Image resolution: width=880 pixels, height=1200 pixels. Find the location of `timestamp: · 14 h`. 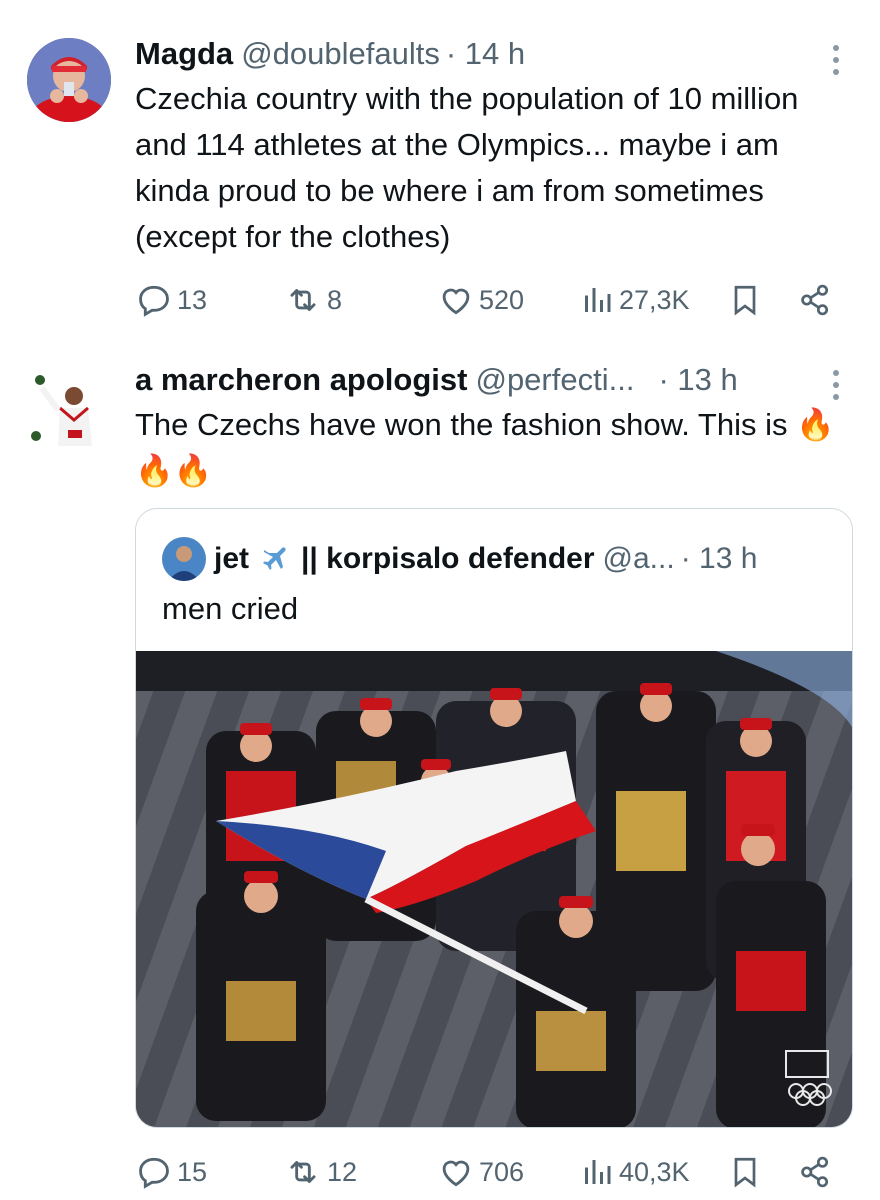

timestamp: · 14 h is located at coordinates (485, 54).